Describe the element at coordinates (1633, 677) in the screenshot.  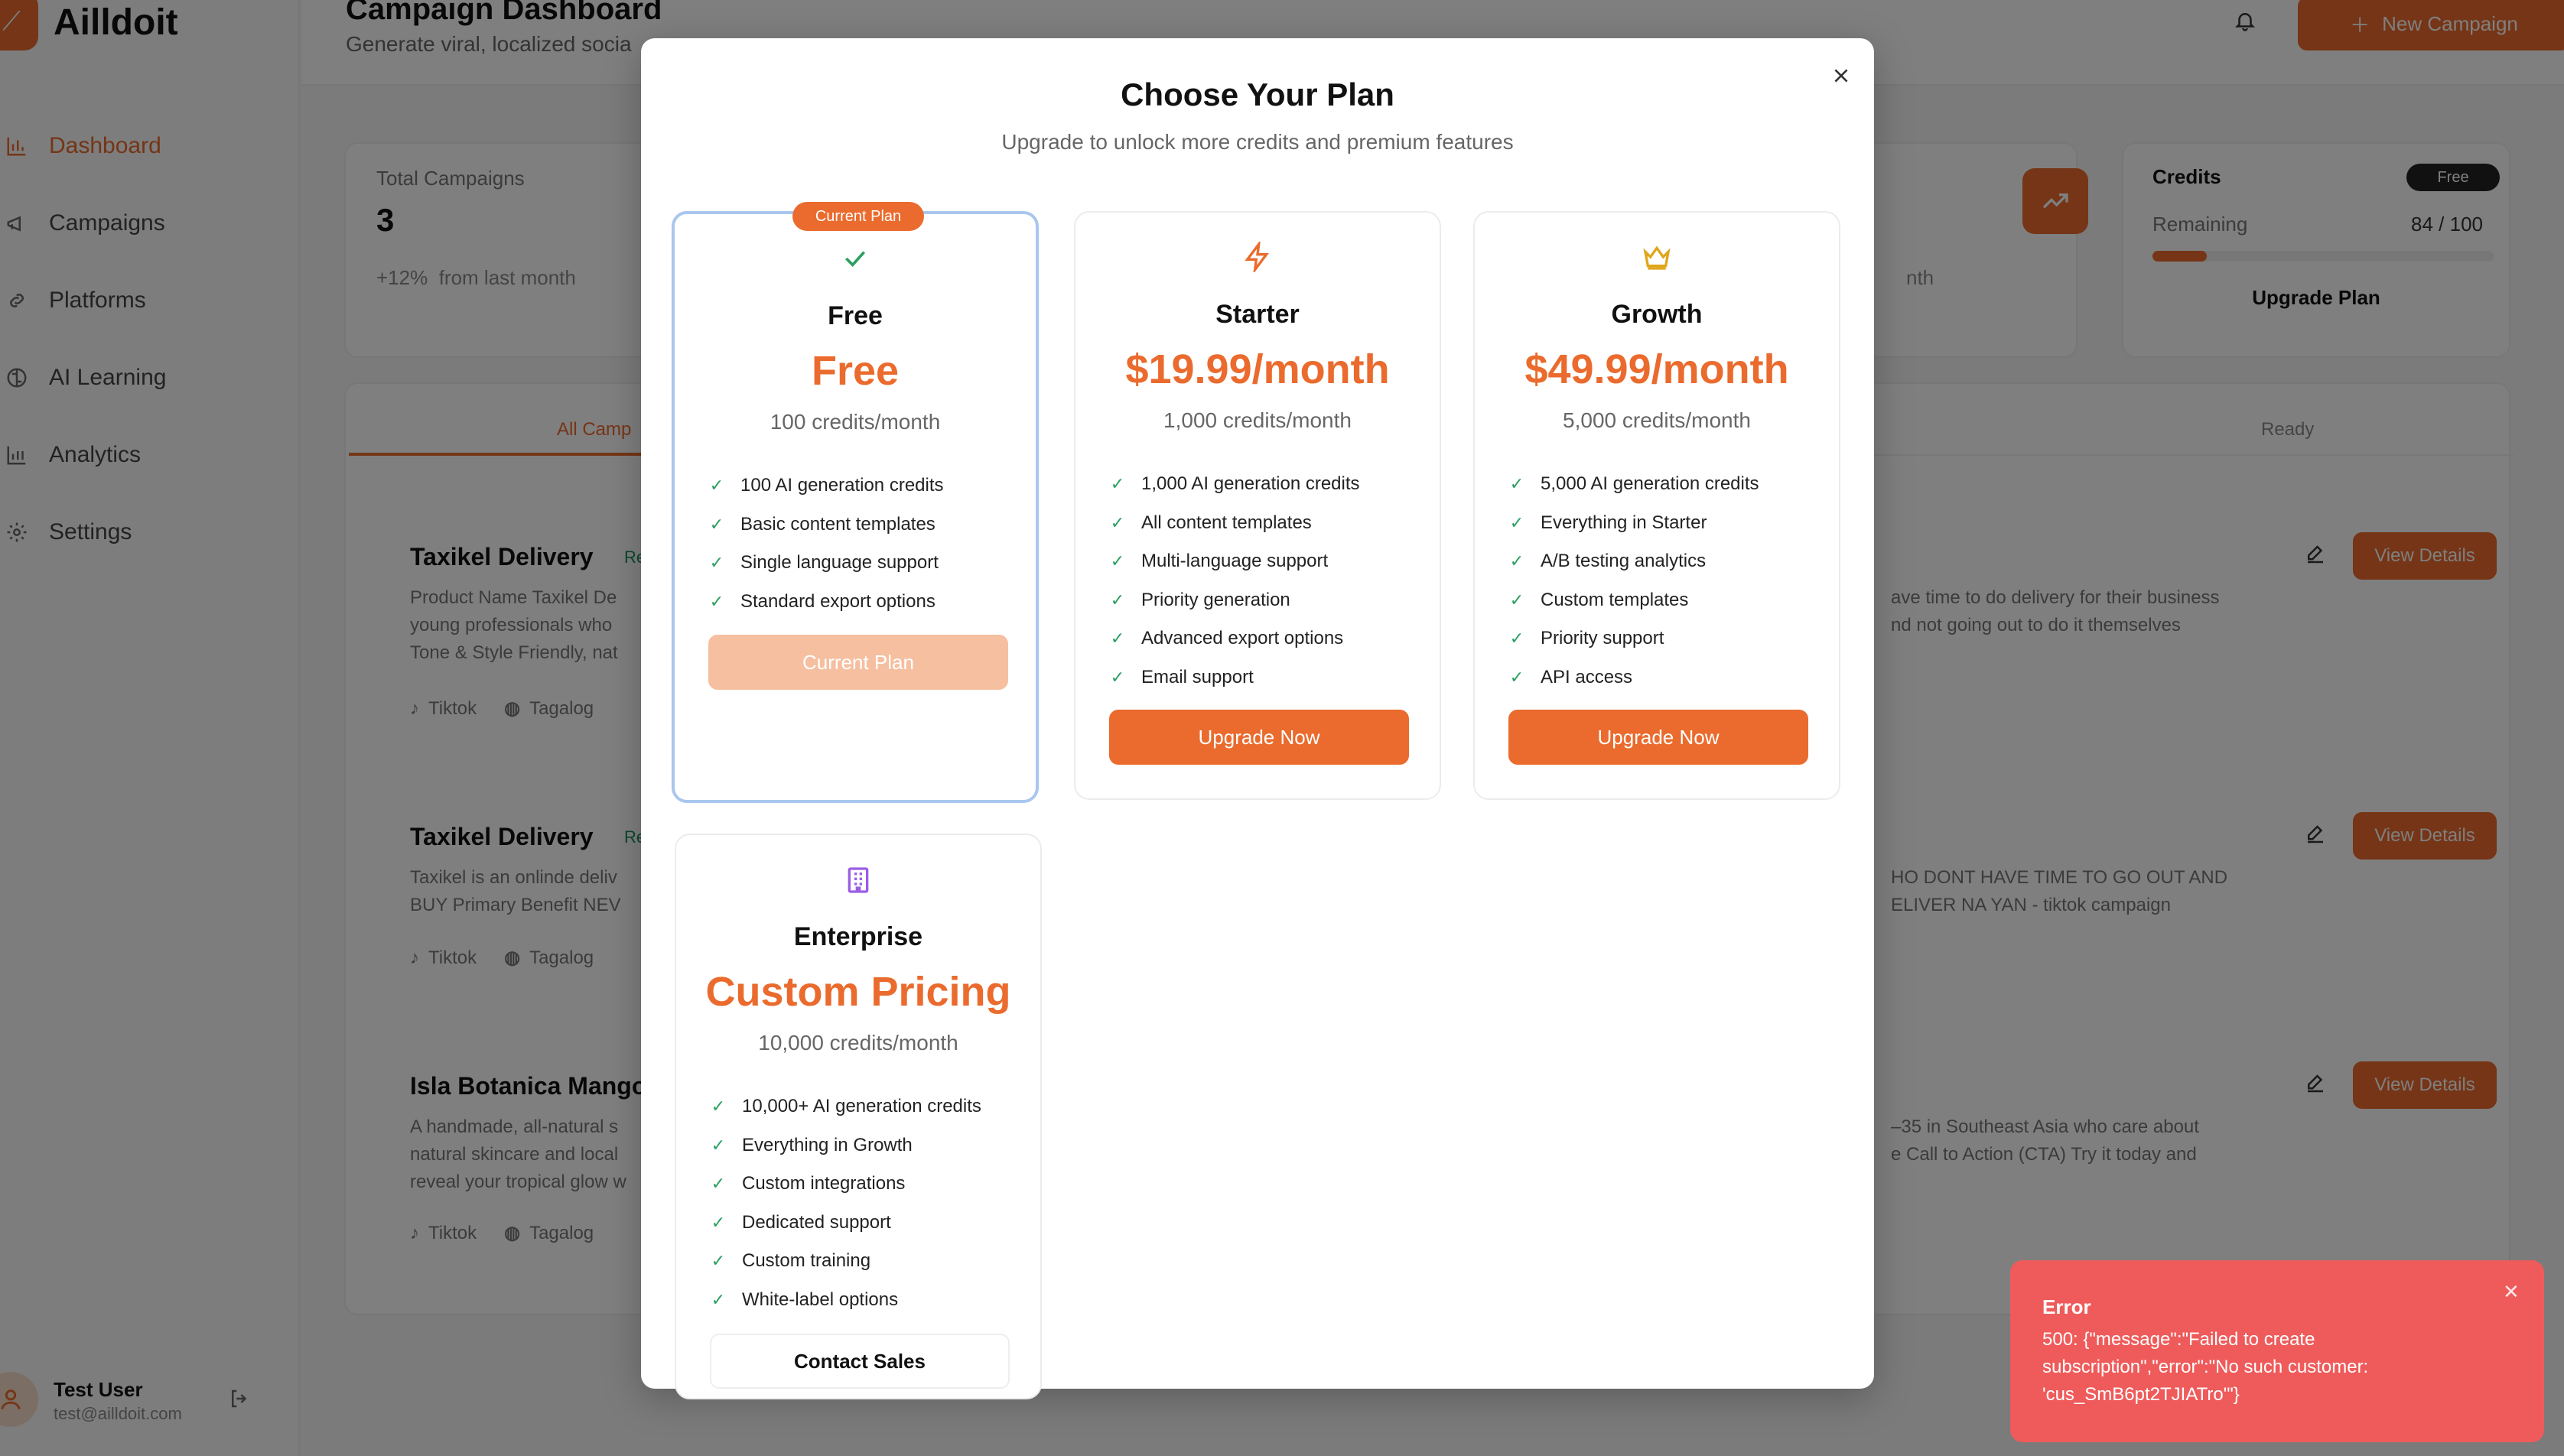
I see `feature-item: ✓ API access` at that location.